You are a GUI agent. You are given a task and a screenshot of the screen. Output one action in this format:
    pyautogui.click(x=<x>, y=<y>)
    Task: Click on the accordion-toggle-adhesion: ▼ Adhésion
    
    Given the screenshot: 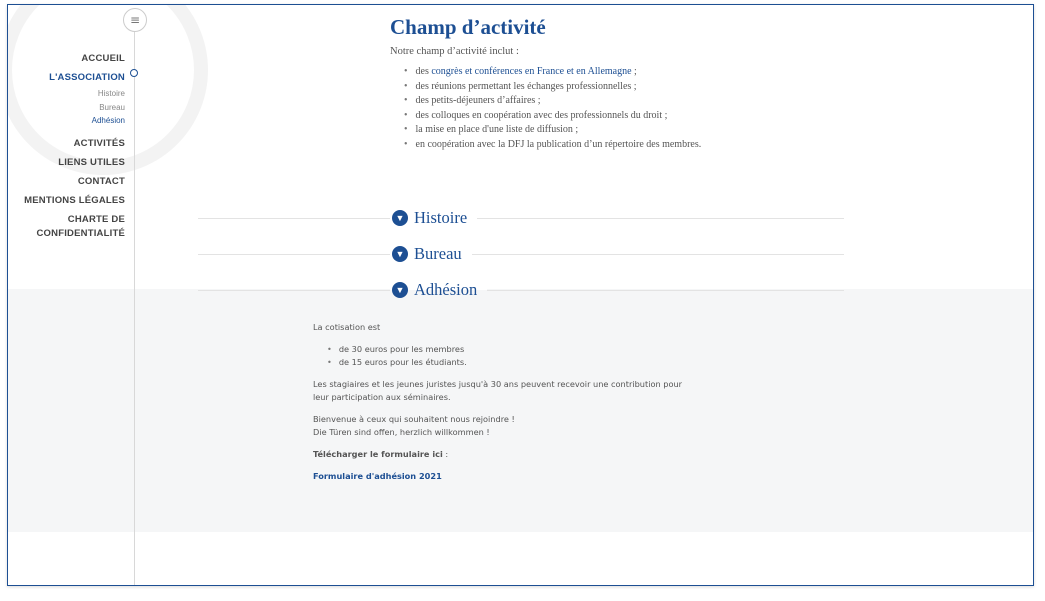 What is the action you would take?
    pyautogui.click(x=439, y=290)
    